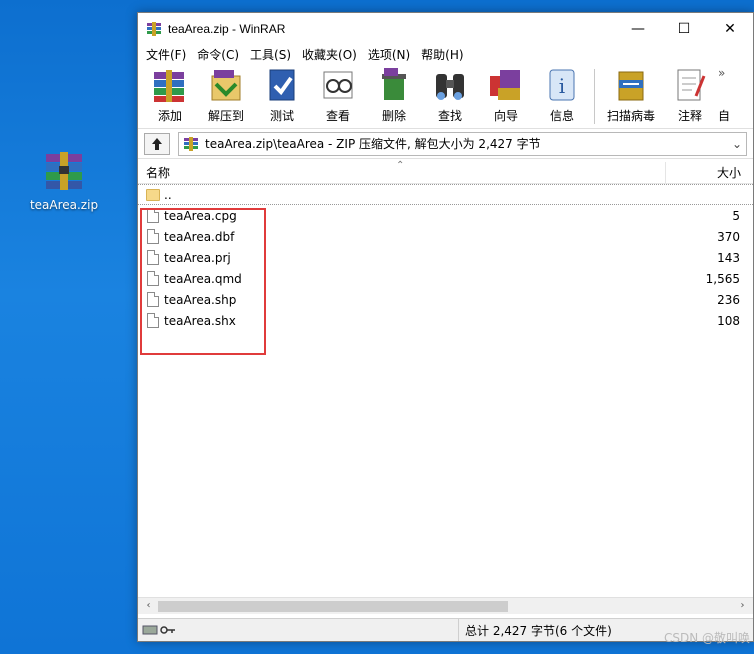 The height and width of the screenshot is (654, 754). What do you see at coordinates (226, 85) in the screenshot?
I see `extract-to-icon` at bounding box center [226, 85].